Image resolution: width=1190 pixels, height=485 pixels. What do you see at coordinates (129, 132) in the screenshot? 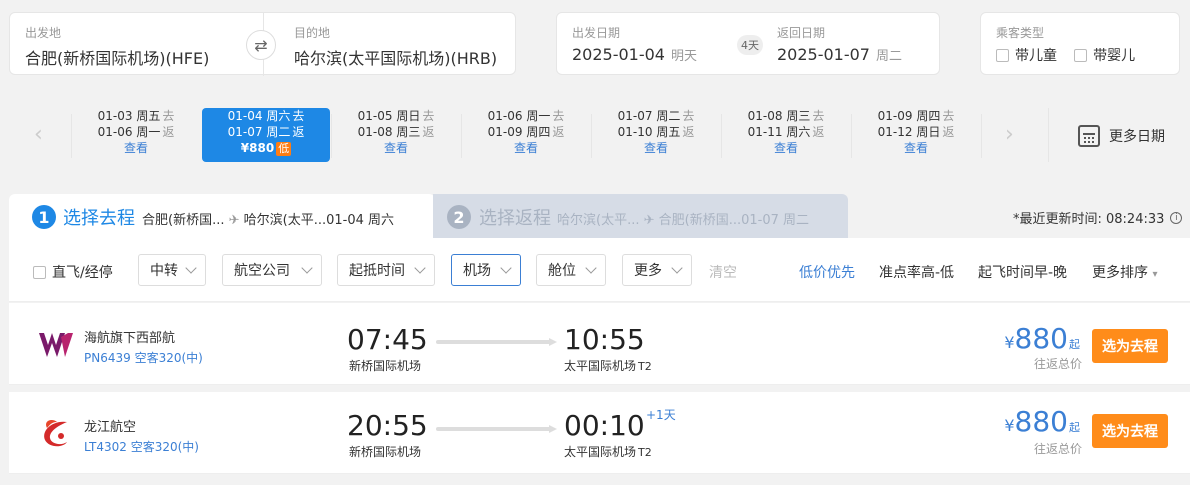
I see `date-return: 01-06 周一` at bounding box center [129, 132].